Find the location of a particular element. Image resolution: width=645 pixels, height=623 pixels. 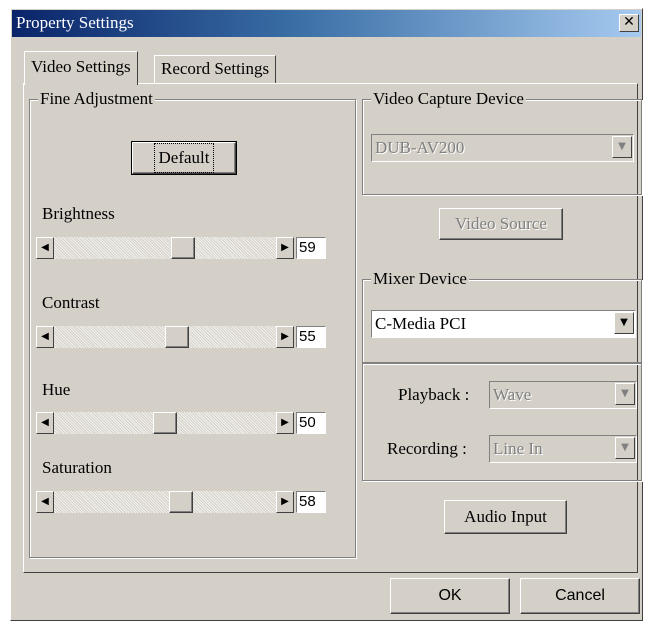

brightness-right-arrow: ▶ is located at coordinates (285, 248).